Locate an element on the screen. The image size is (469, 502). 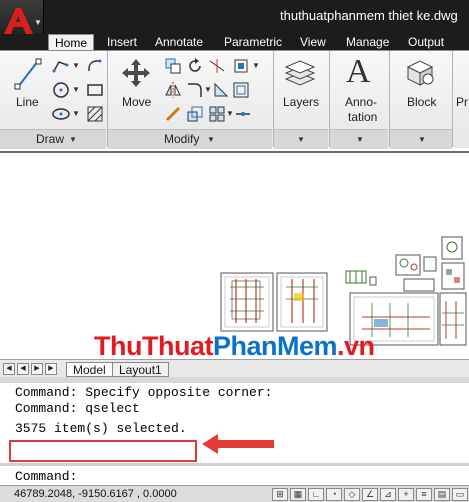
explode-tool-icon is located at coordinates (221, 90).